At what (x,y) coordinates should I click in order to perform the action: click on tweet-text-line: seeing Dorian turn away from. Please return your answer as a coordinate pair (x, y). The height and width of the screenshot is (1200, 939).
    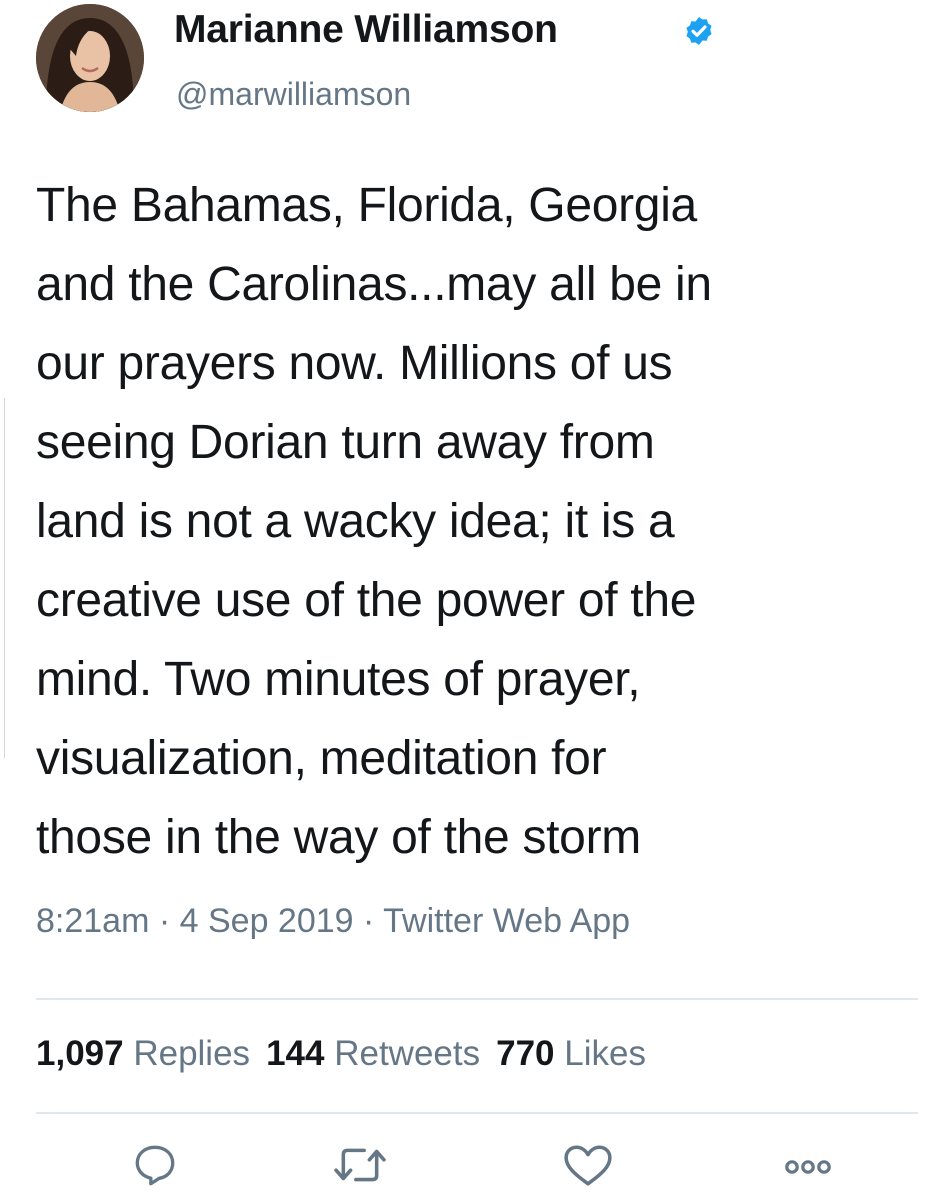
    Looking at the image, I should click on (345, 442).